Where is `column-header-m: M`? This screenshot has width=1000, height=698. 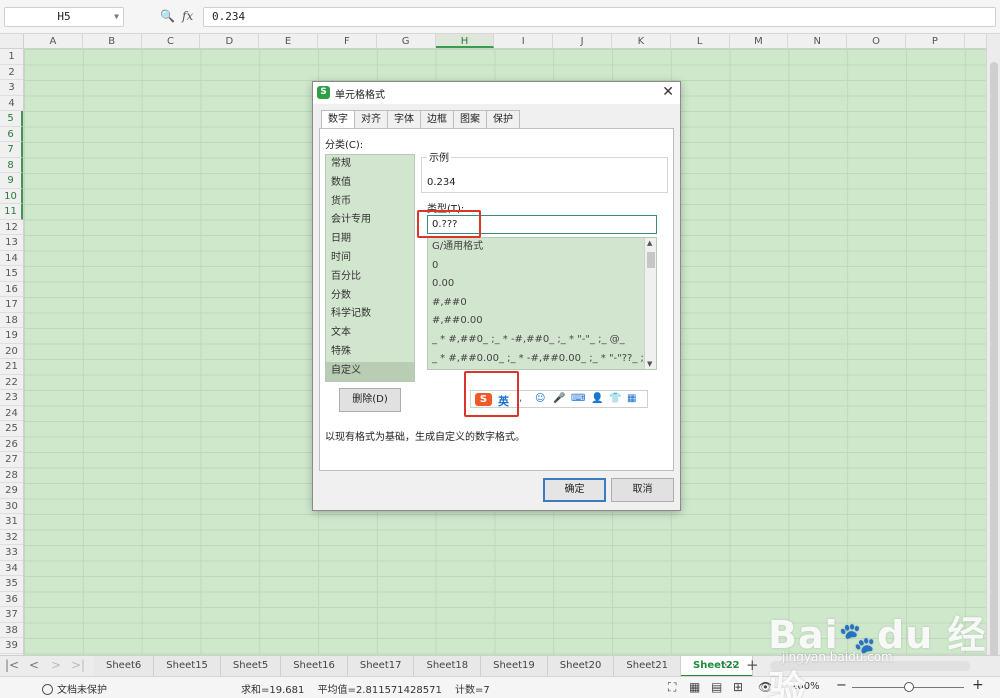
column-header-m: M is located at coordinates (759, 41).